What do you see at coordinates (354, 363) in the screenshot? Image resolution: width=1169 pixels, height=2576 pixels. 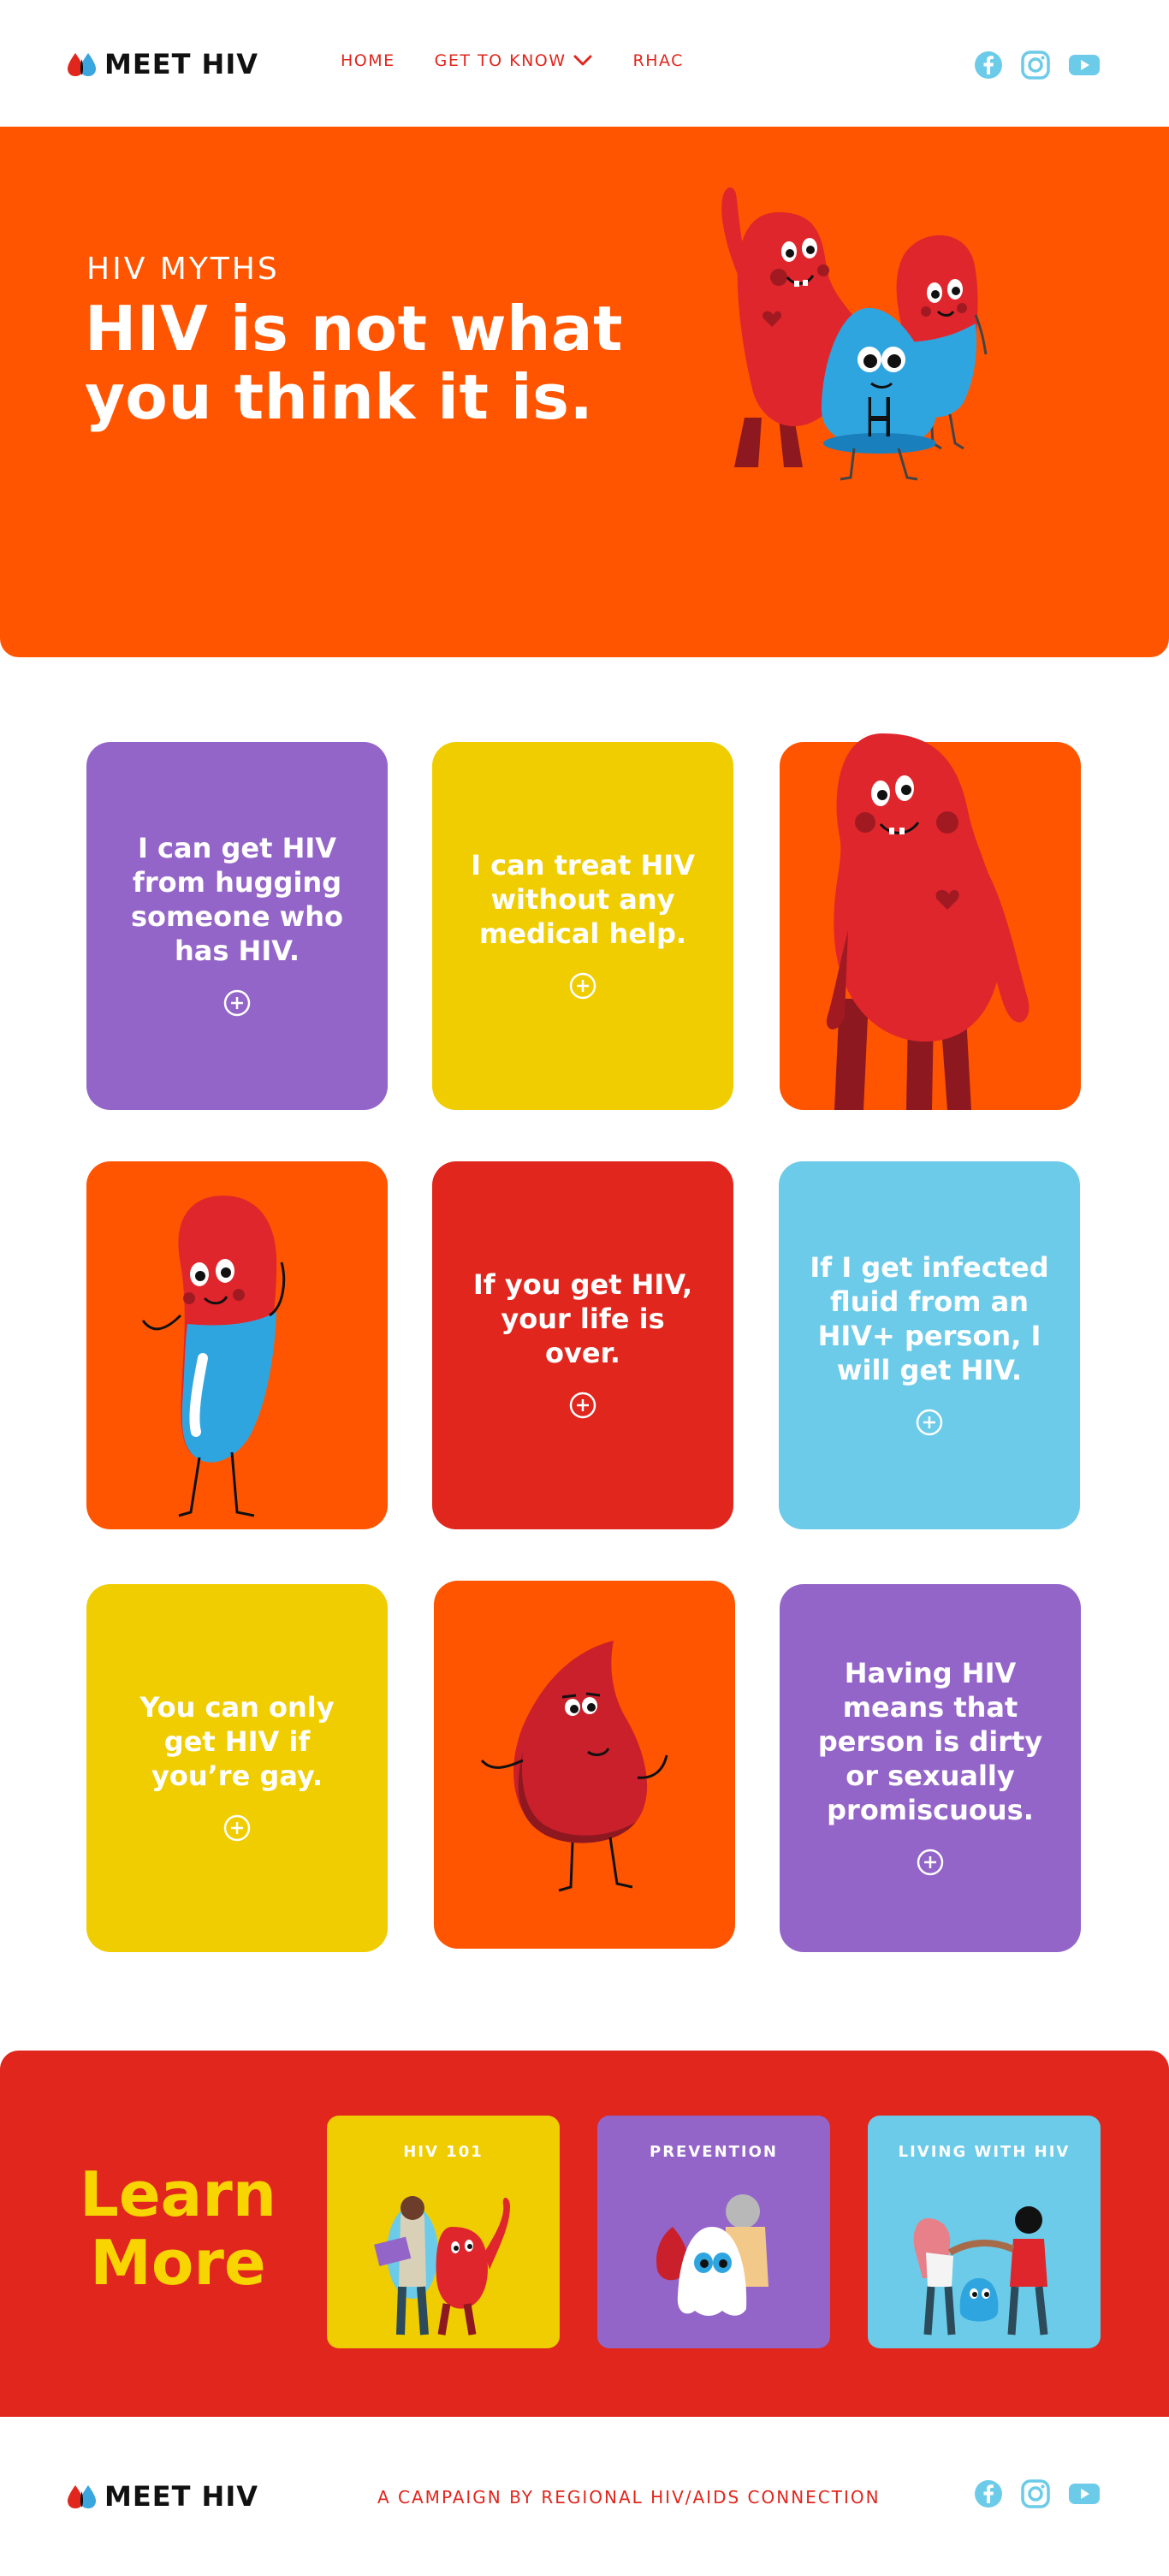 I see `hero-headline: HIV is not what you think it is.` at bounding box center [354, 363].